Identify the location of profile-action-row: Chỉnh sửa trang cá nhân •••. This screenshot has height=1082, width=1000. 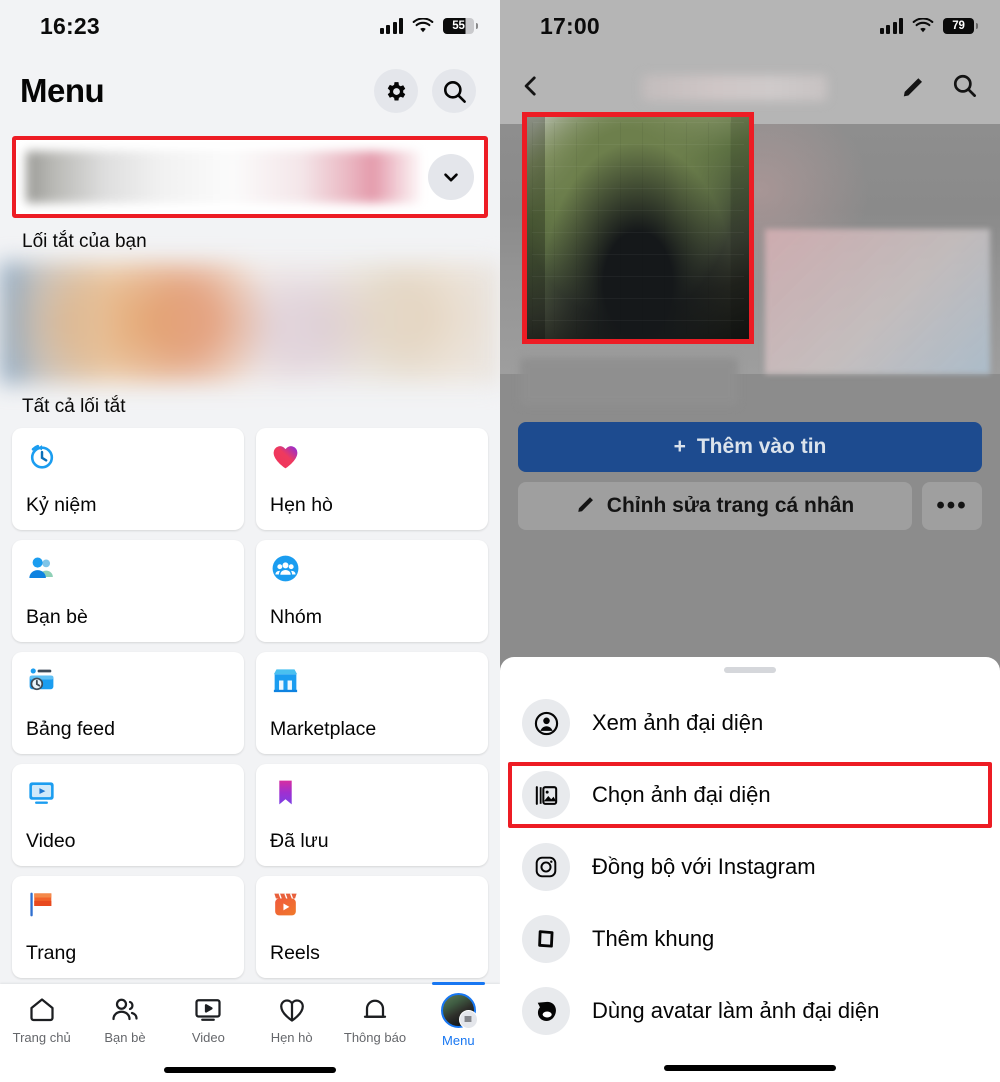
(750, 506).